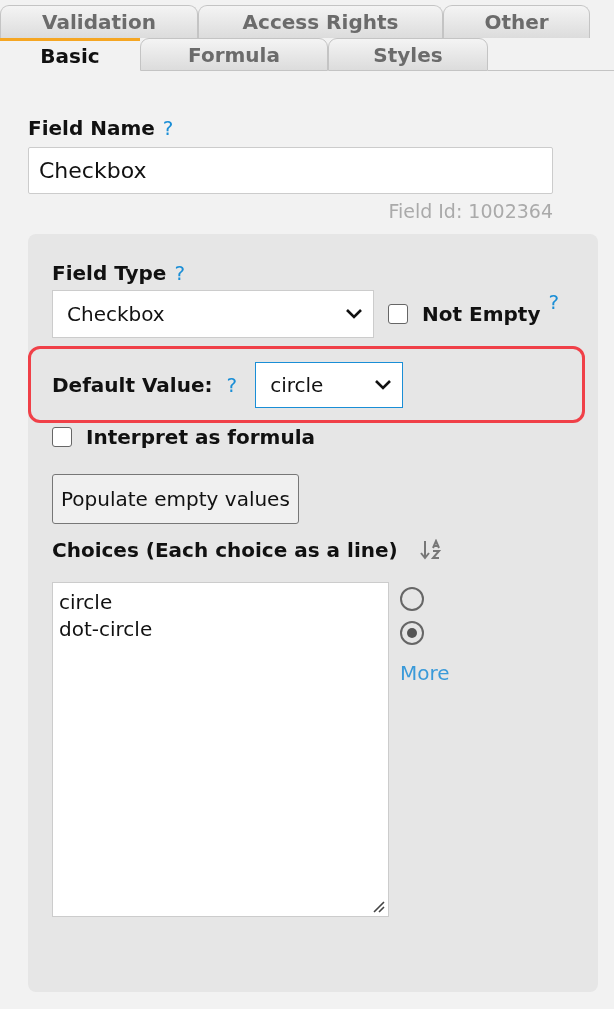 The image size is (614, 1009). What do you see at coordinates (99, 21) in the screenshot?
I see `tab: Validation` at bounding box center [99, 21].